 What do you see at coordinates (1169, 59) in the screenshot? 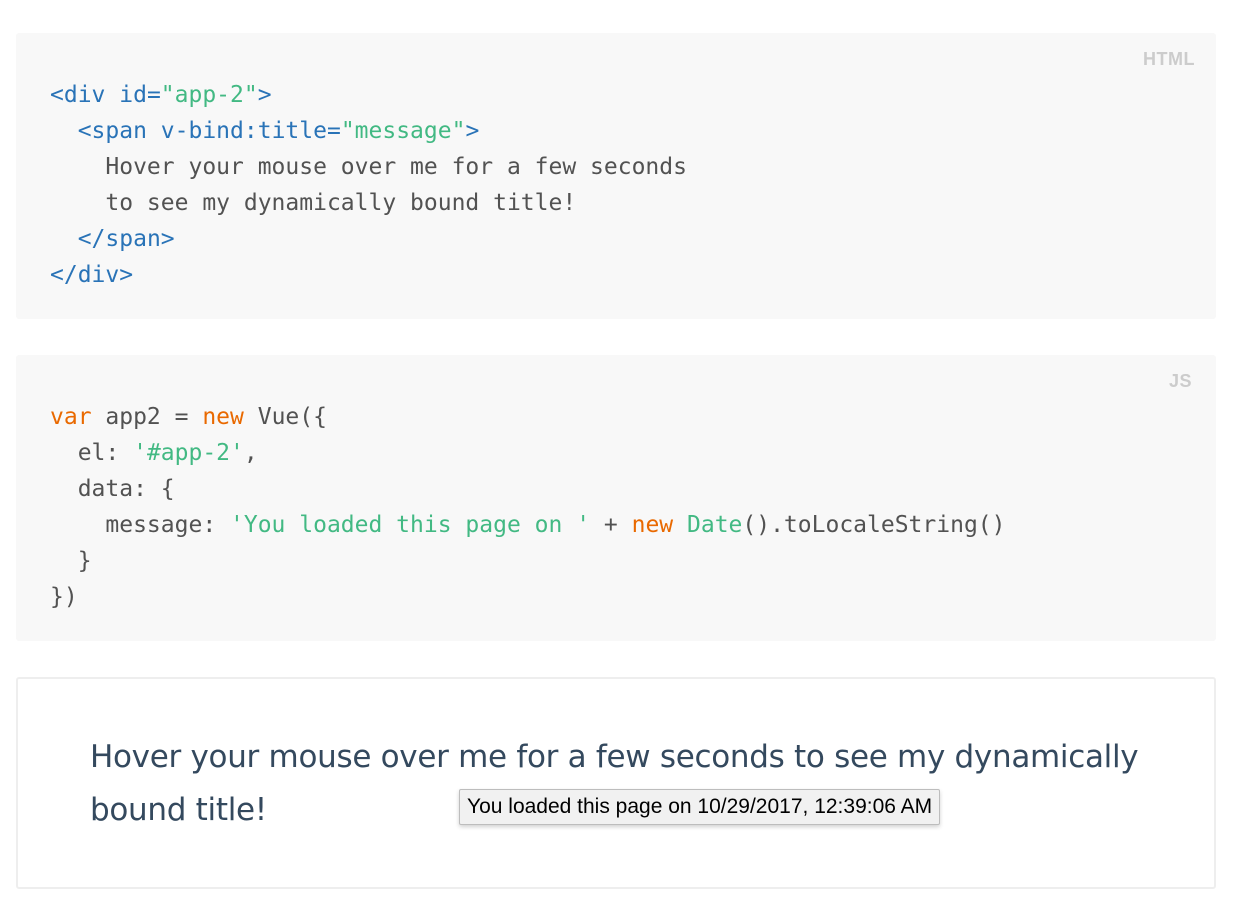
I see `html-lang-label: HTML` at bounding box center [1169, 59].